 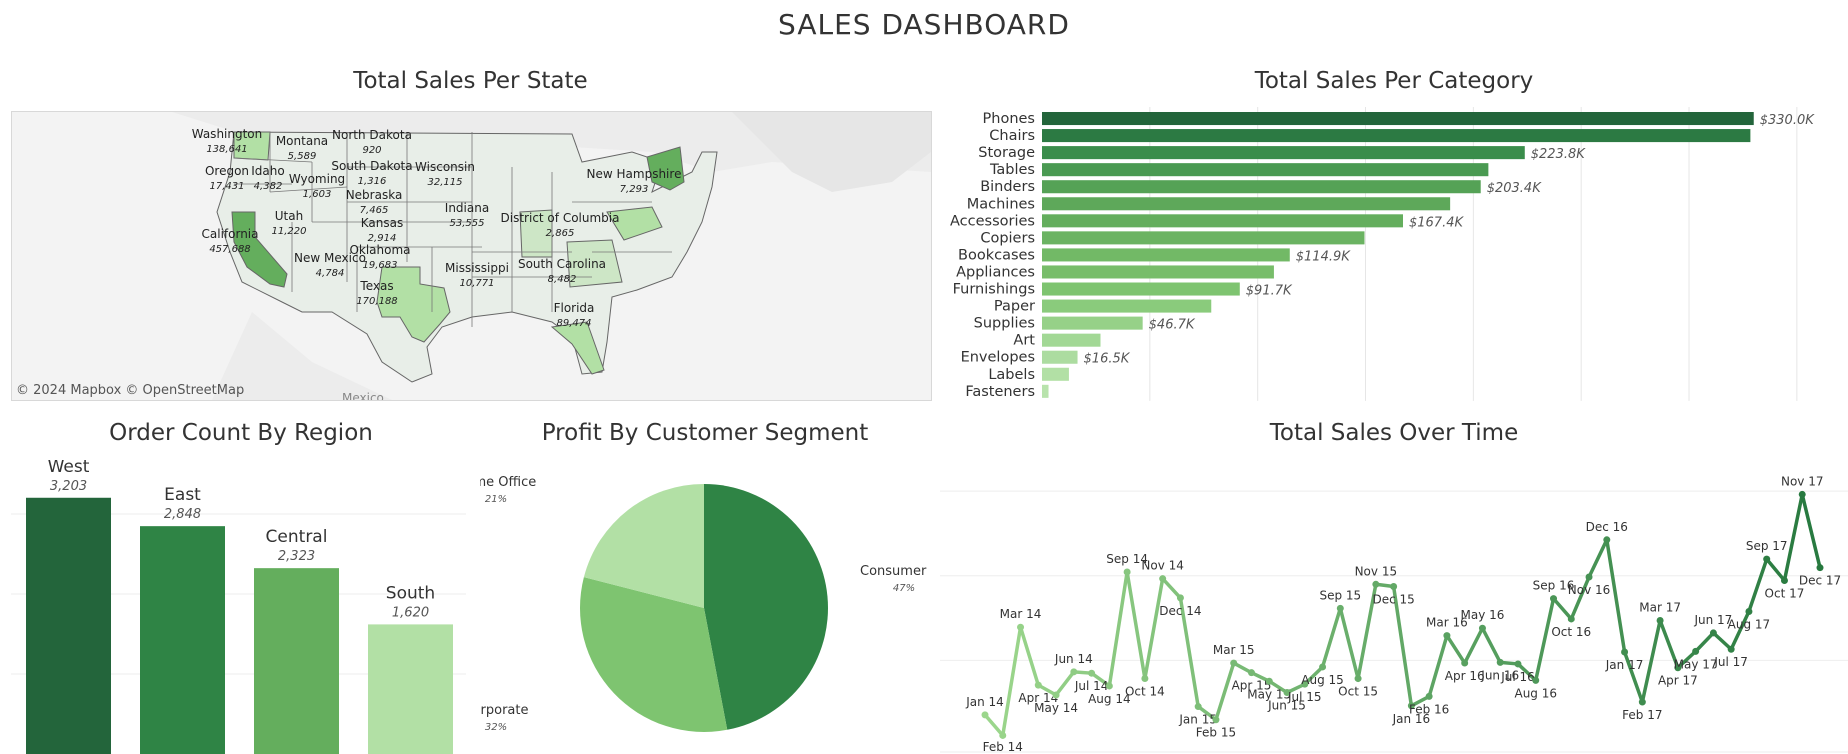 What do you see at coordinates (1482, 615) in the screenshot?
I see `line-label-may-16: May 16` at bounding box center [1482, 615].